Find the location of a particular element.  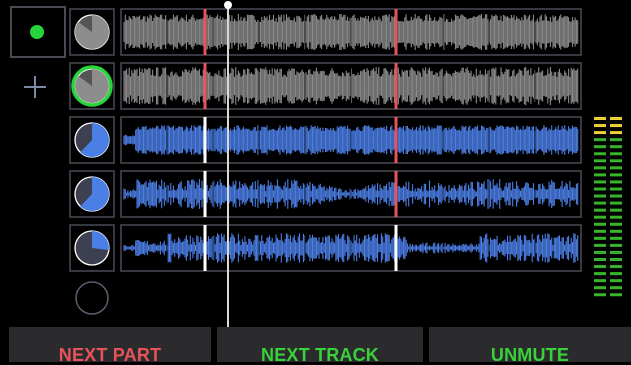

footer-bar: NEXT PART NEXT TRACK UNMUTE is located at coordinates (315, 346).